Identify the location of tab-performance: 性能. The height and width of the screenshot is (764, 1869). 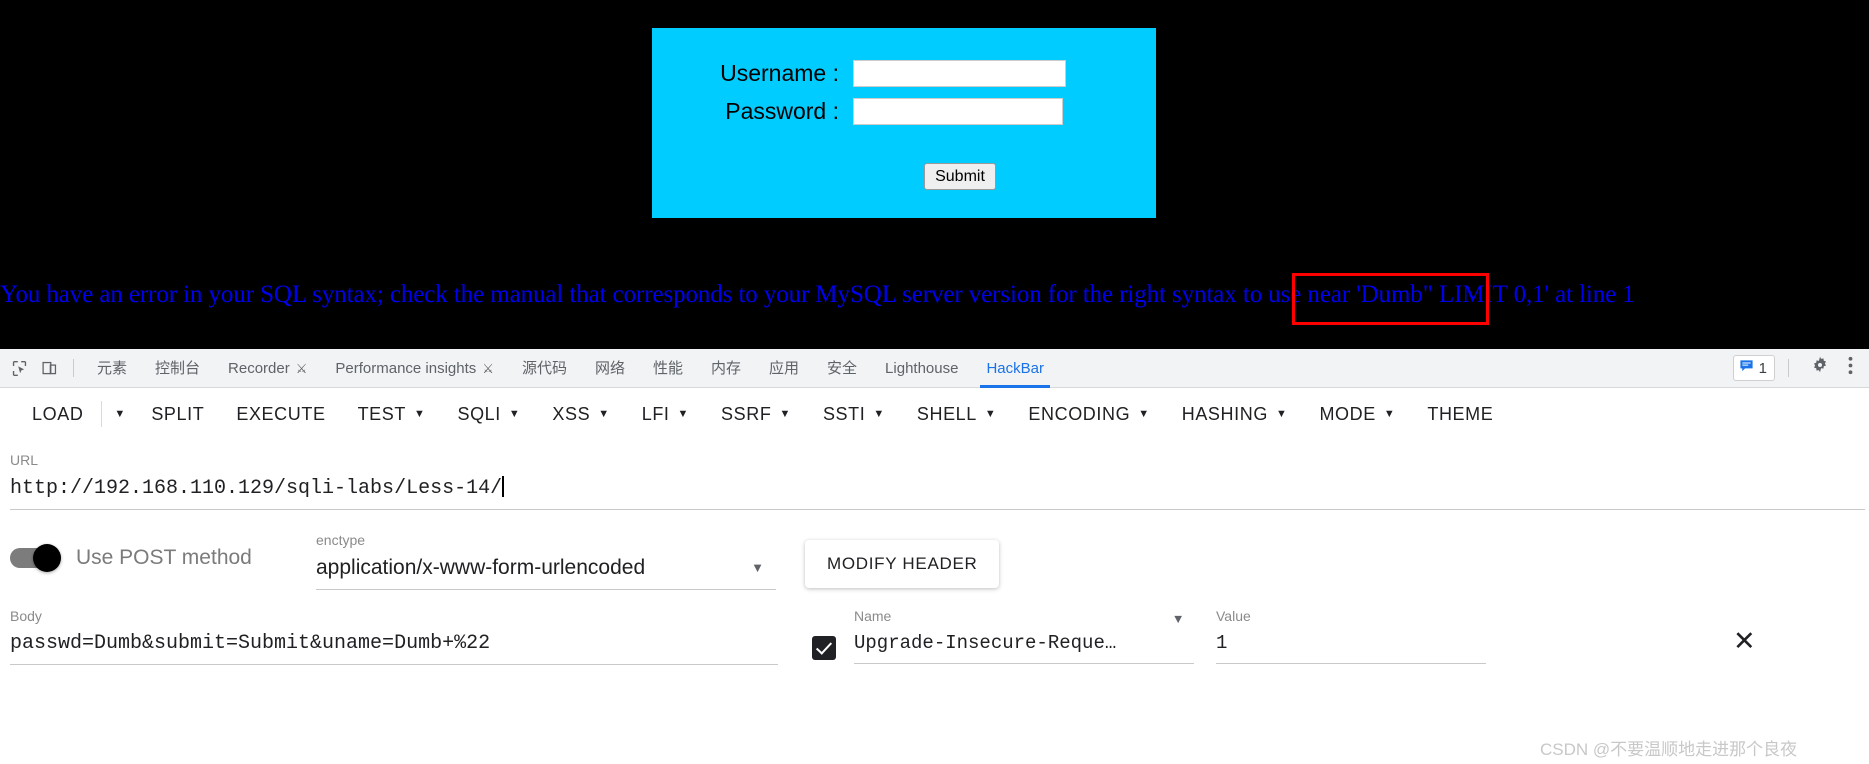
(668, 368).